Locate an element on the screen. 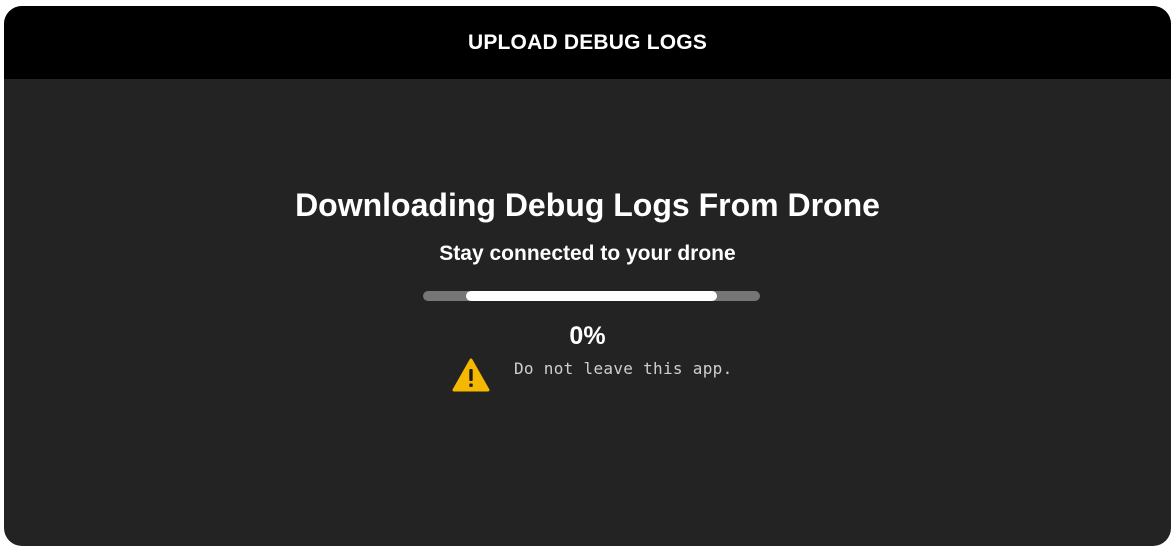  status-subtitle: Stay connected to your drone is located at coordinates (587, 253).